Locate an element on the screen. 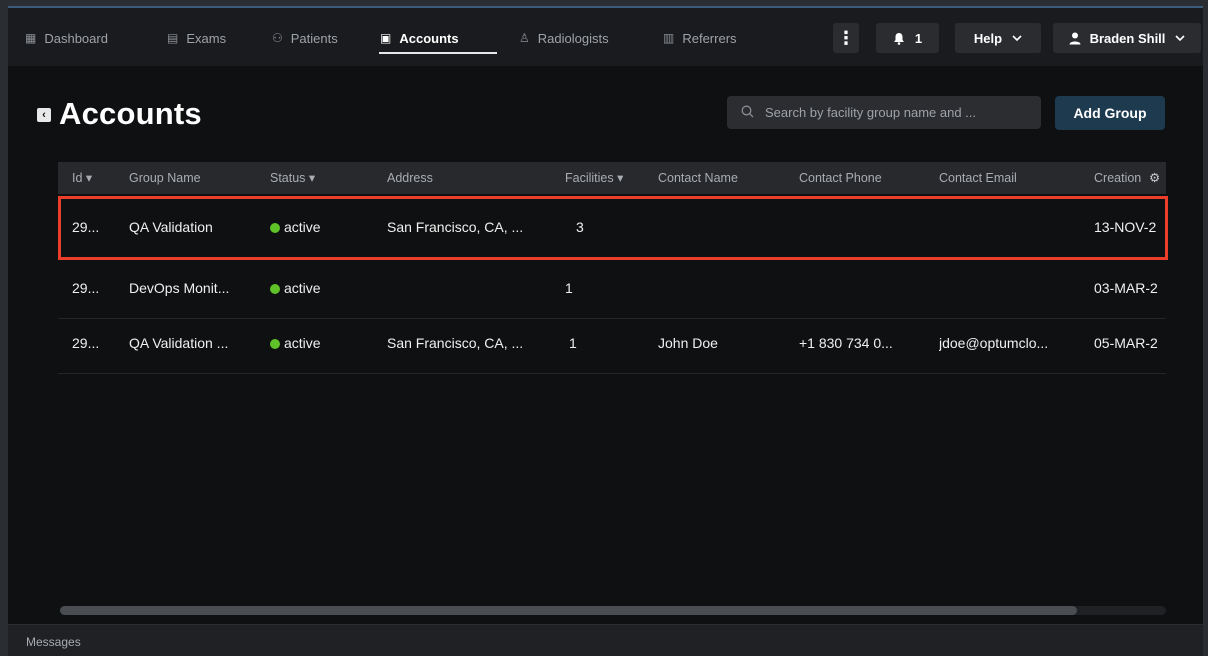 The height and width of the screenshot is (656, 1208). column-header-contact-phone: Contact Phone is located at coordinates (840, 178).